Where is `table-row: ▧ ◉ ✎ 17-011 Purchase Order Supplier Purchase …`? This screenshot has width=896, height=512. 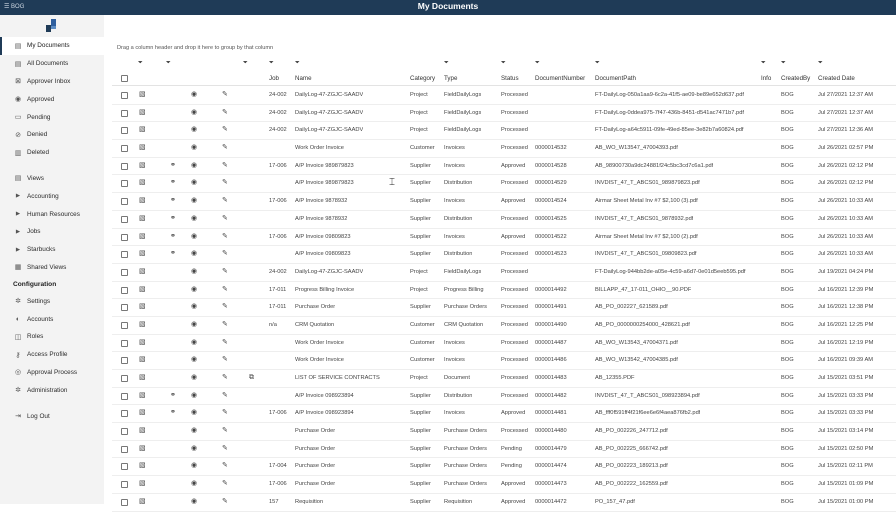
table-row: ▧ ◉ ✎ 17-011 Purchase Order Supplier Purchase … is located at coordinates (504, 308).